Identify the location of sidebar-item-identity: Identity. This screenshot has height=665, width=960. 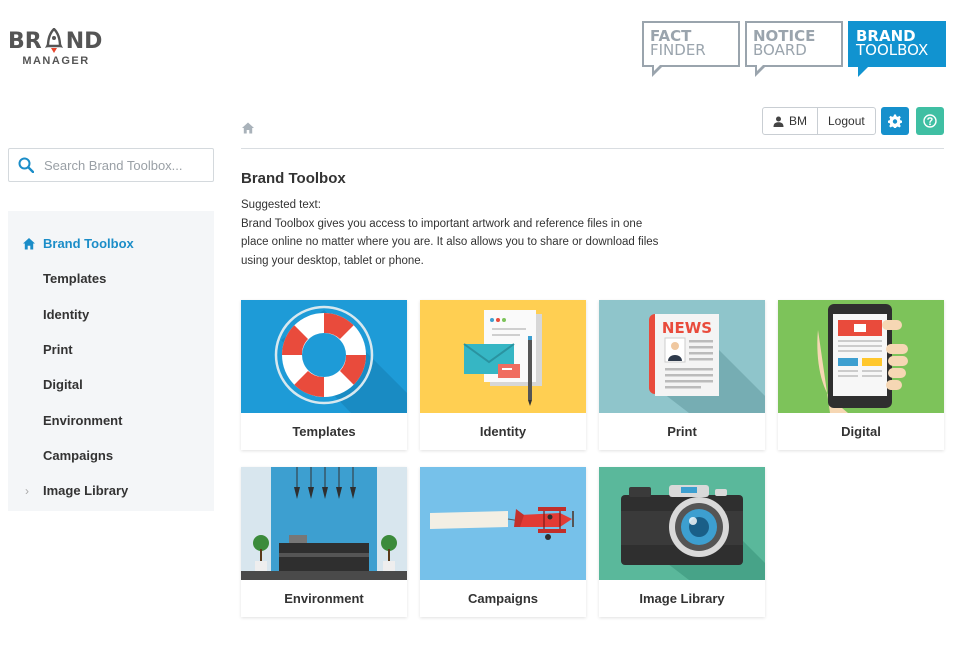
(111, 314).